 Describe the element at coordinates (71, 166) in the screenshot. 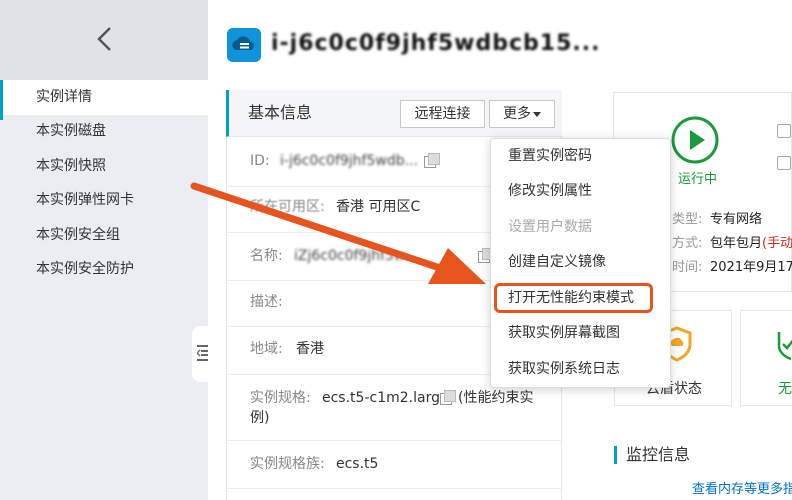

I see `sidebar-item-snapshots: 本实例快照` at that location.